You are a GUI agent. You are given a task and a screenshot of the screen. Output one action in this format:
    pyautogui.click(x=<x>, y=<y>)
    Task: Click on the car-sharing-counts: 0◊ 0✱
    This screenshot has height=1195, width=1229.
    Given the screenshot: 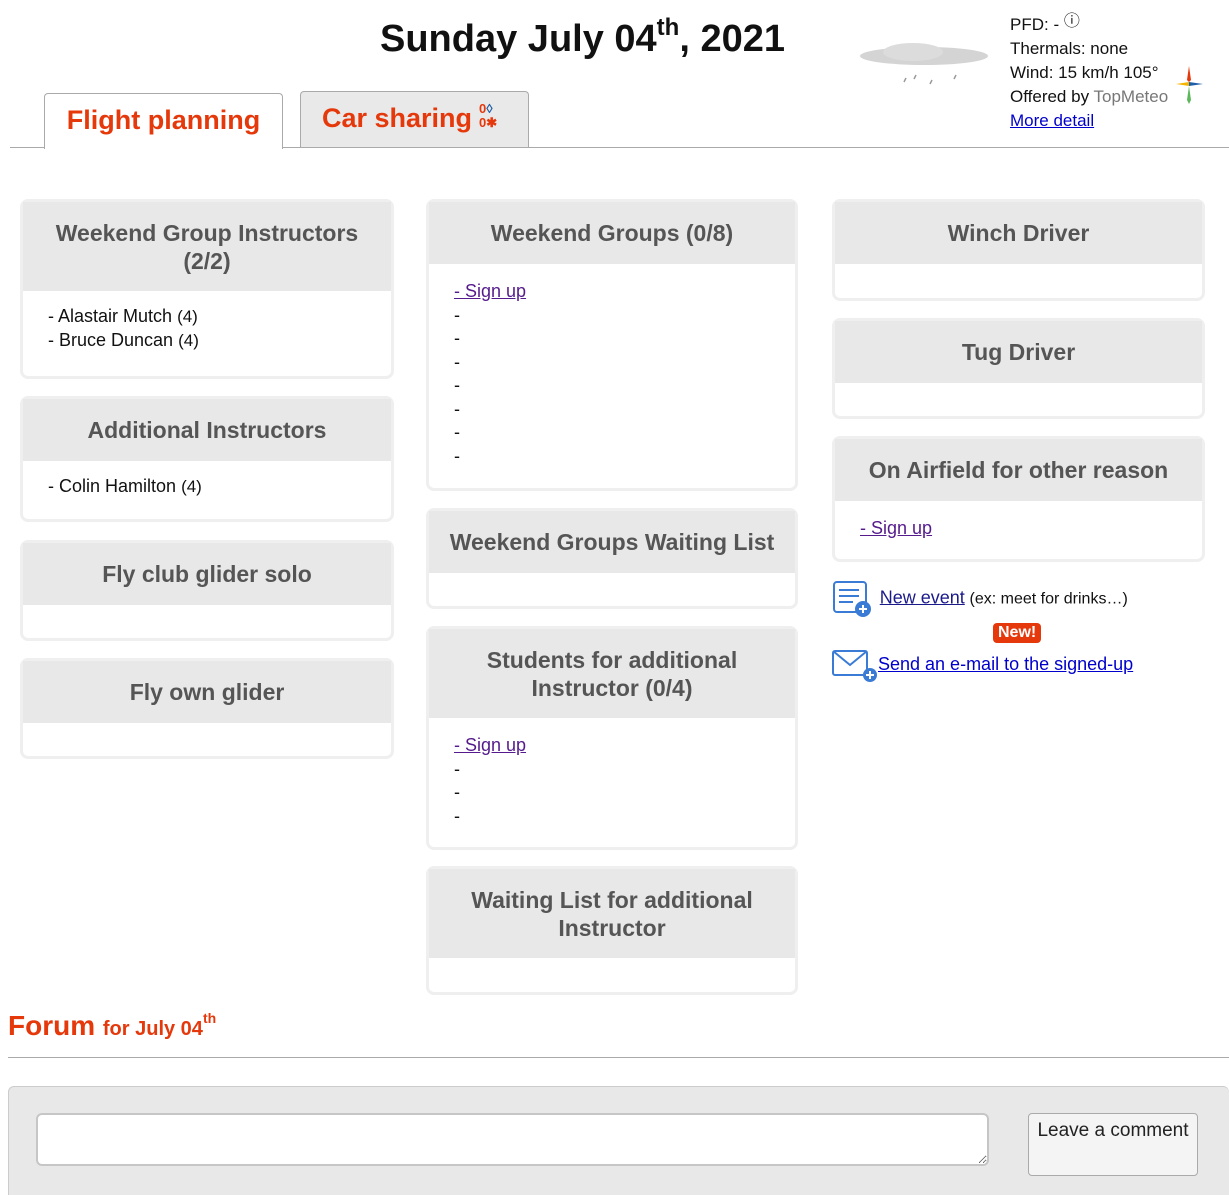 What is the action you would take?
    pyautogui.click(x=488, y=116)
    